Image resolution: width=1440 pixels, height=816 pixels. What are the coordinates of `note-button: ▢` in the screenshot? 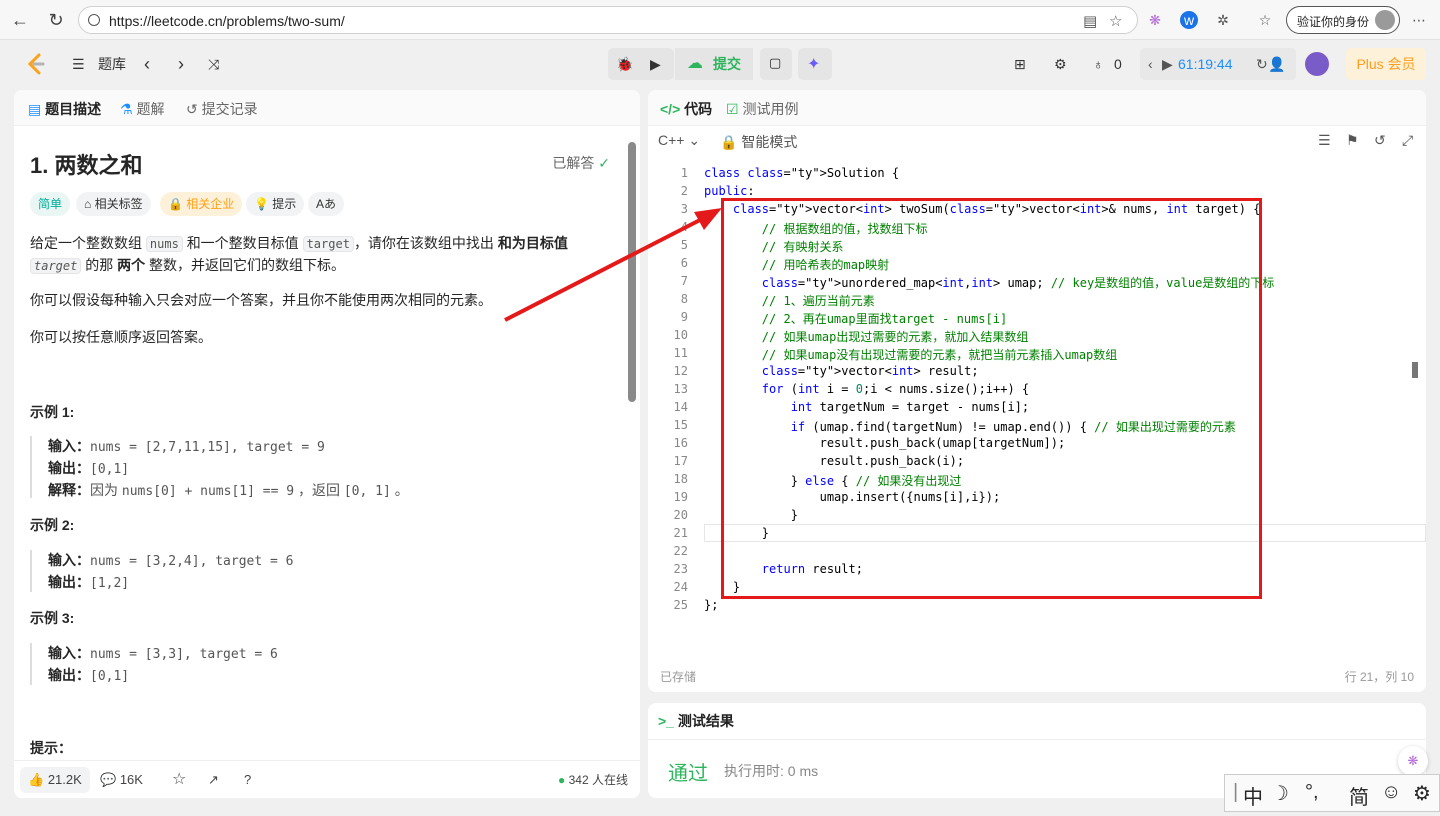 It's located at (776, 64).